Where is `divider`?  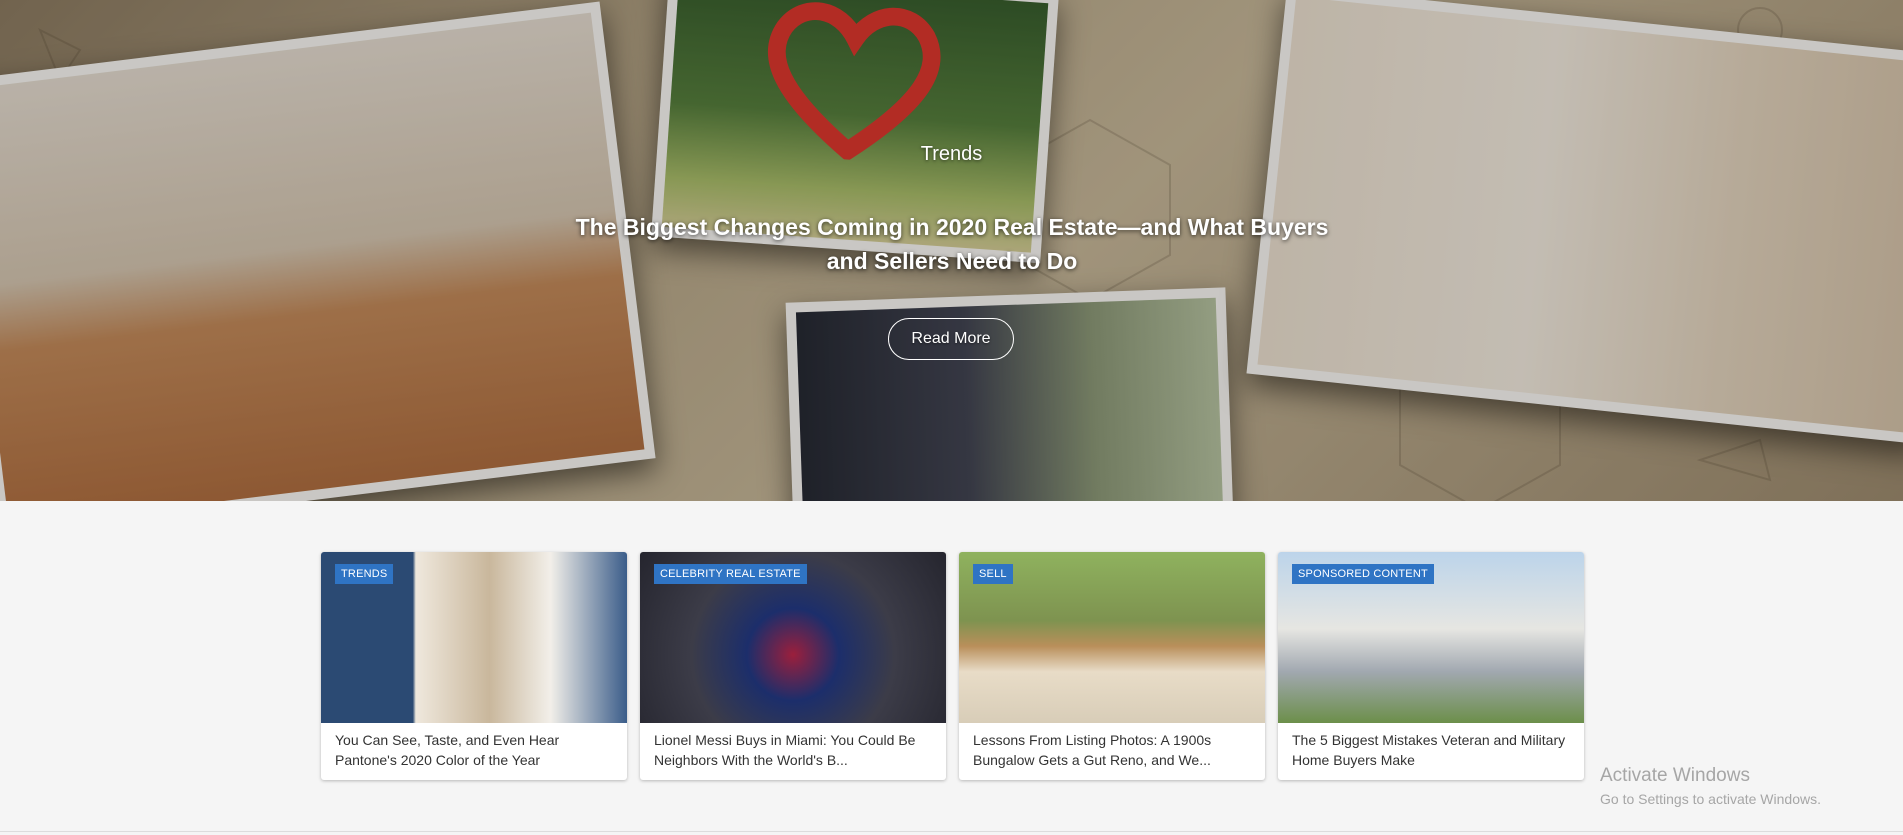 divider is located at coordinates (951, 831).